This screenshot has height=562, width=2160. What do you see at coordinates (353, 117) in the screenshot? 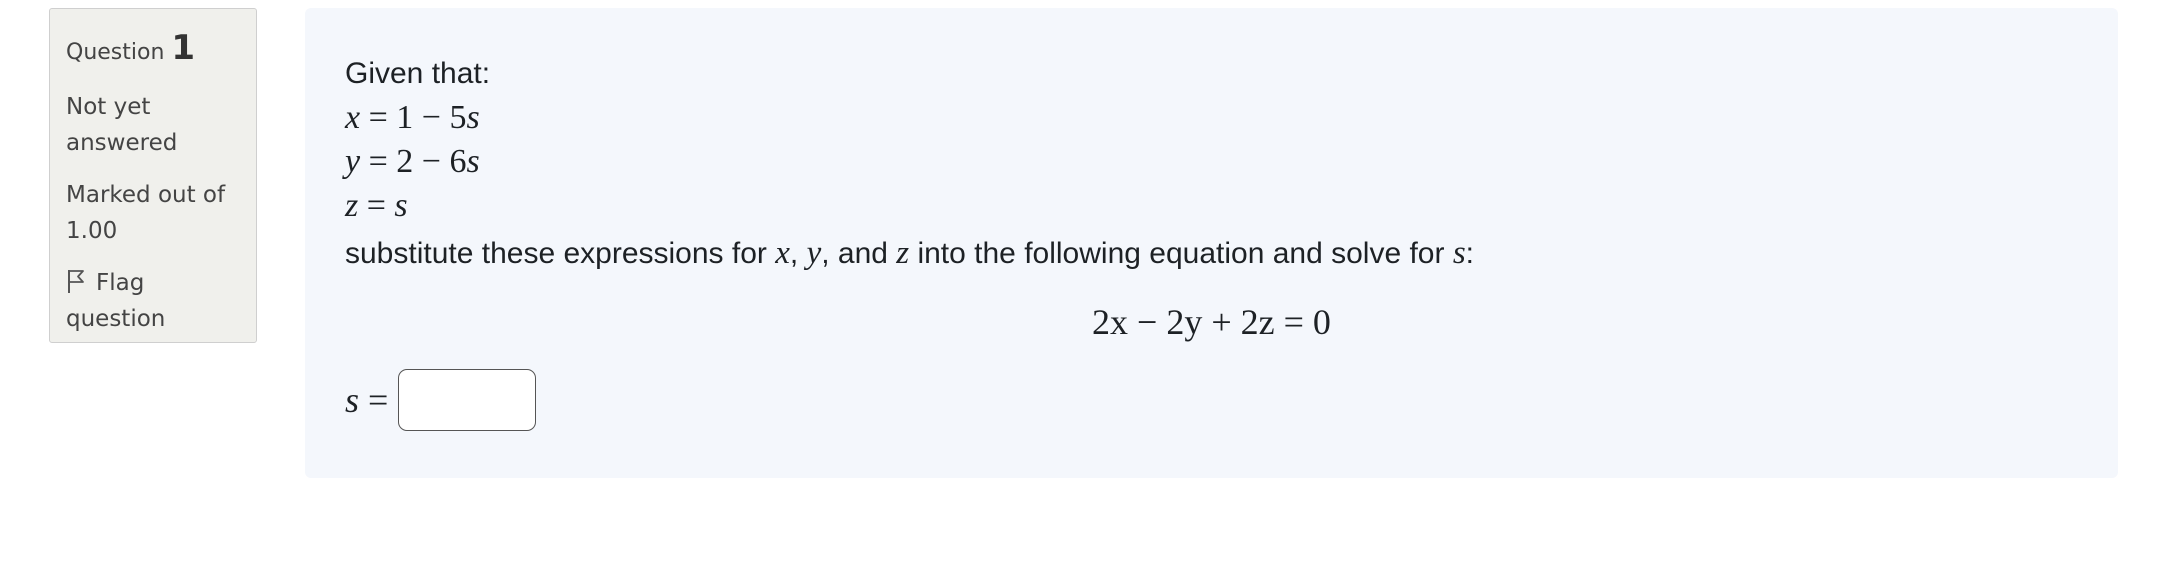
I see `eq-x-var: x` at bounding box center [353, 117].